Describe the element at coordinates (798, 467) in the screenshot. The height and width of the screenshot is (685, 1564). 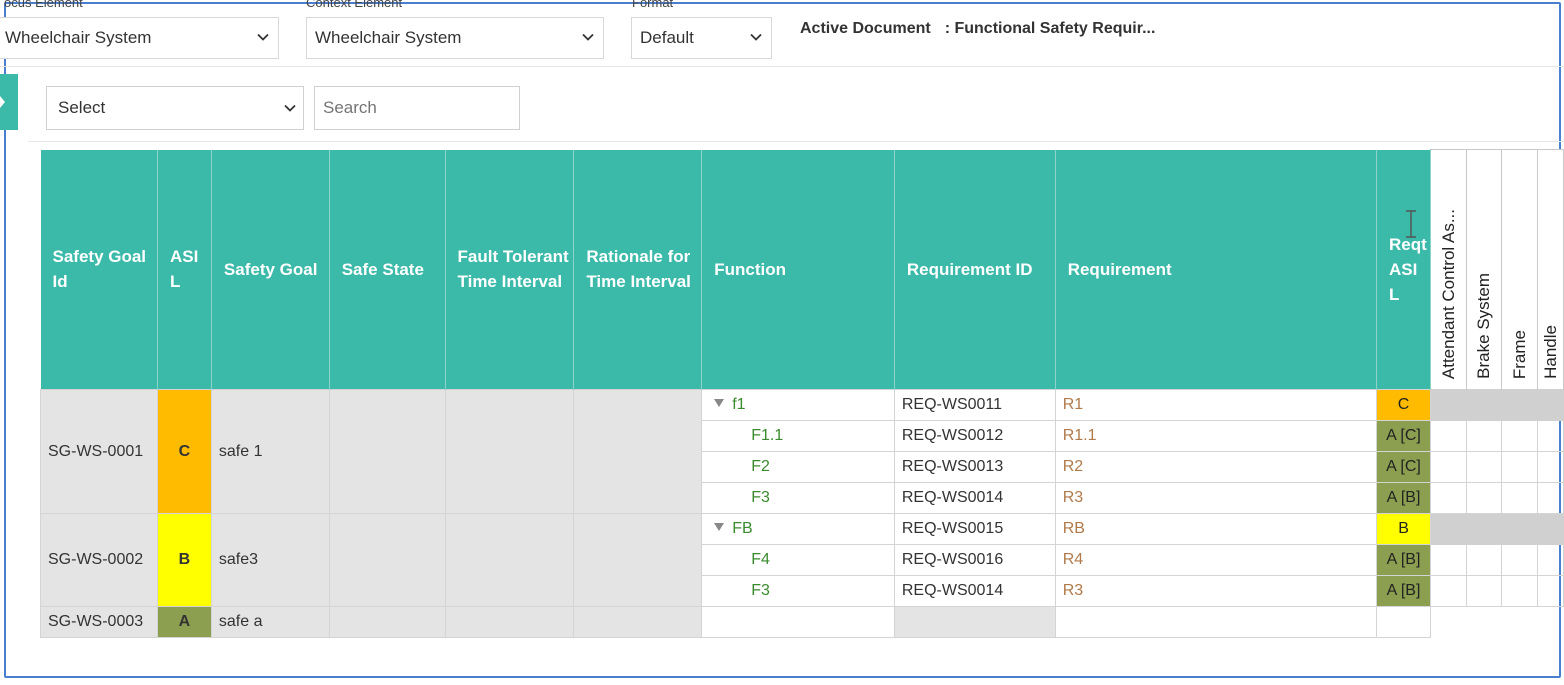
I see `function-cell: F2` at that location.